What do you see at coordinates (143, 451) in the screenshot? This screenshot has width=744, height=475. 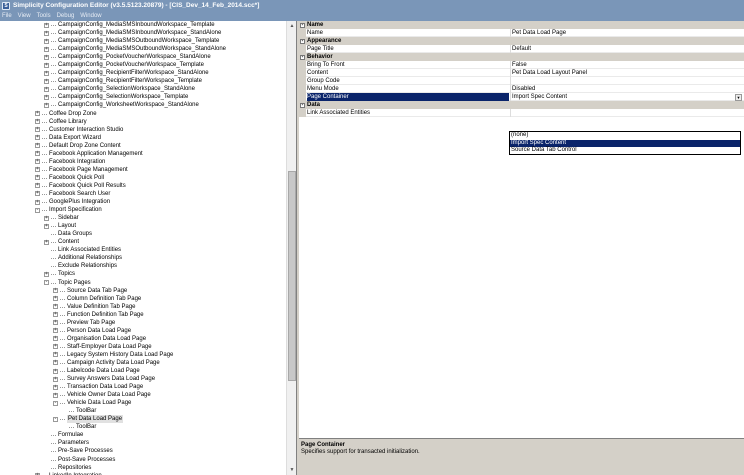 I see `tree-item: Pre-Save Processes` at bounding box center [143, 451].